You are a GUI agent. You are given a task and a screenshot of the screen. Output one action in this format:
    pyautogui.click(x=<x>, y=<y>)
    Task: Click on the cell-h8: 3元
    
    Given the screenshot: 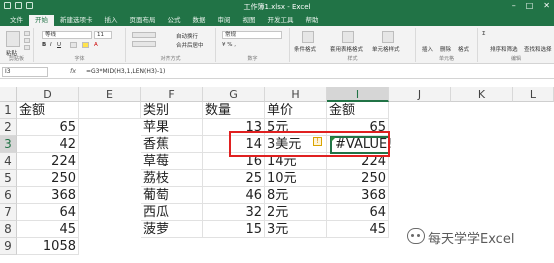 What is the action you would take?
    pyautogui.click(x=296, y=229)
    